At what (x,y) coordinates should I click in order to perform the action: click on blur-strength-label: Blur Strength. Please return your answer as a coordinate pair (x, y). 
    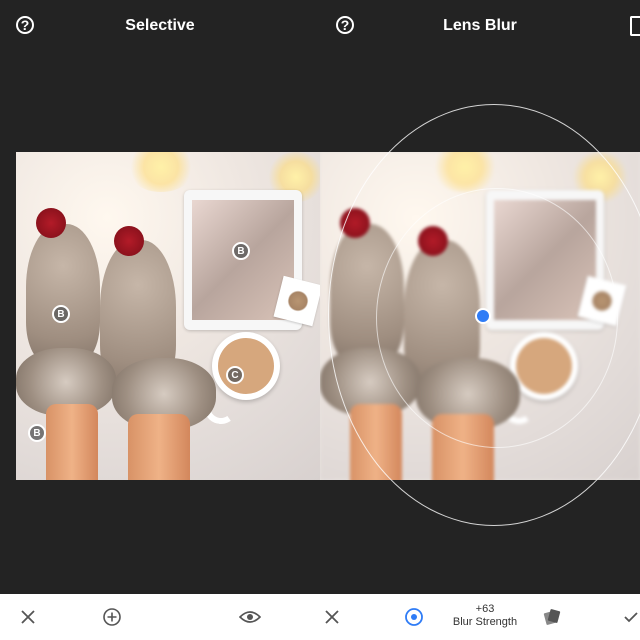
    Looking at the image, I should click on (485, 622).